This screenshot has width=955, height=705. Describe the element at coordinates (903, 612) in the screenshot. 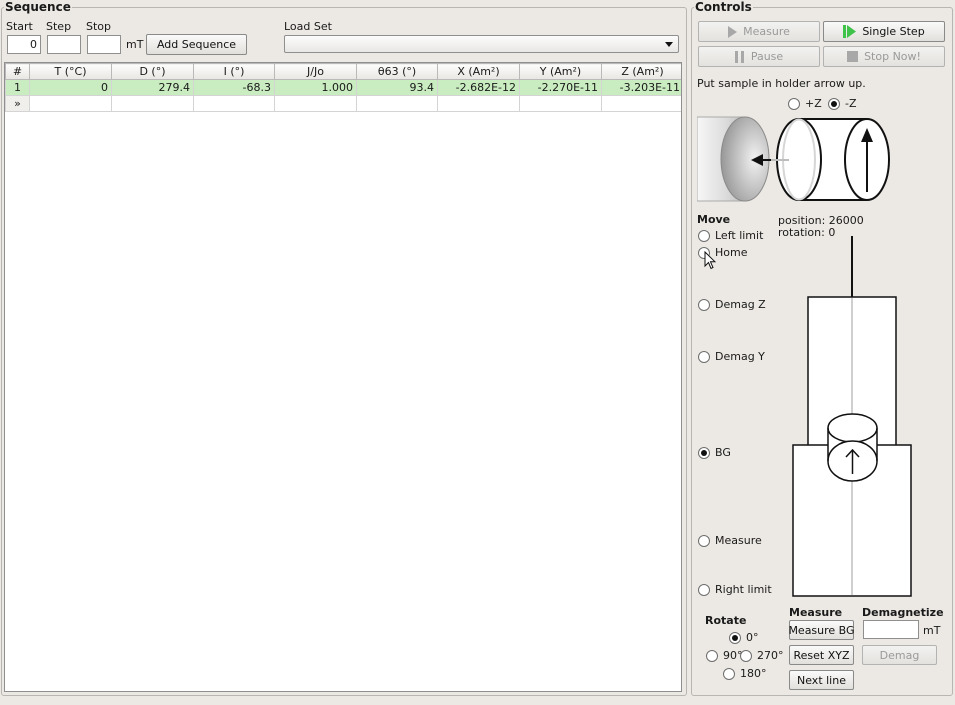

I see `demagnetize-label: Demagnetize` at that location.